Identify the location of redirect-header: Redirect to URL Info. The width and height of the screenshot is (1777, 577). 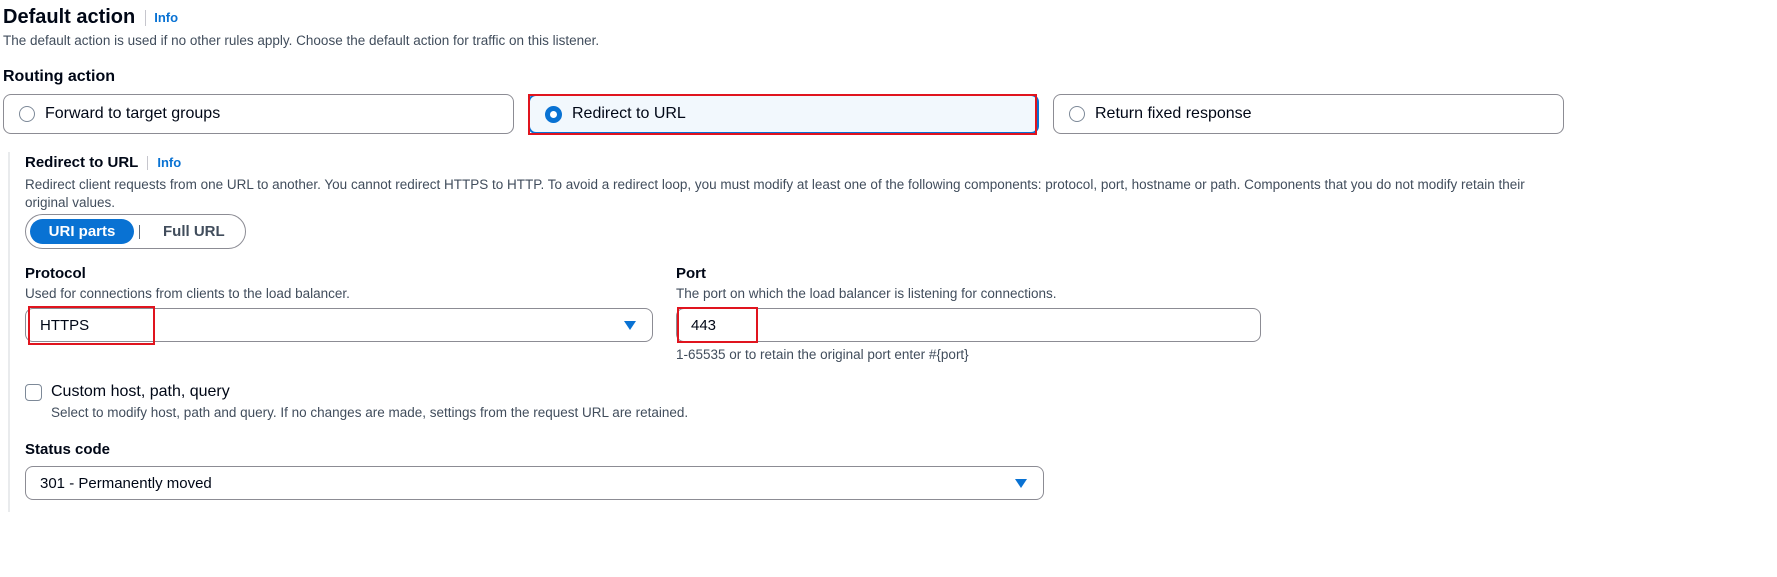
(103, 162).